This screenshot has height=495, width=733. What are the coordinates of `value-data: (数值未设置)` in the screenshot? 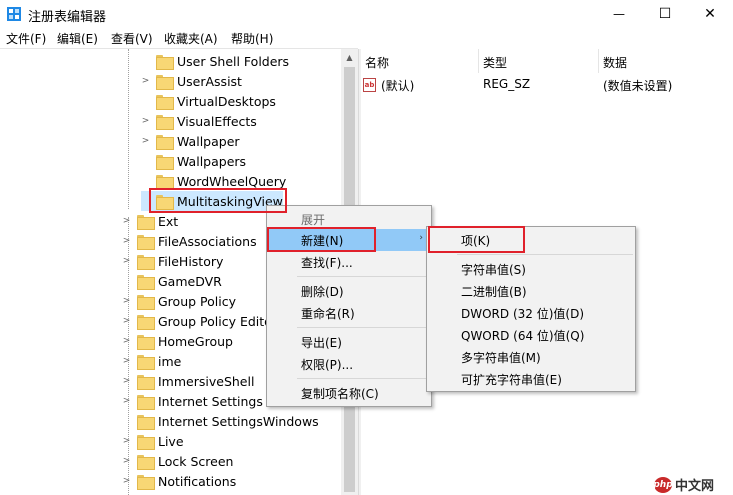 It's located at (638, 86).